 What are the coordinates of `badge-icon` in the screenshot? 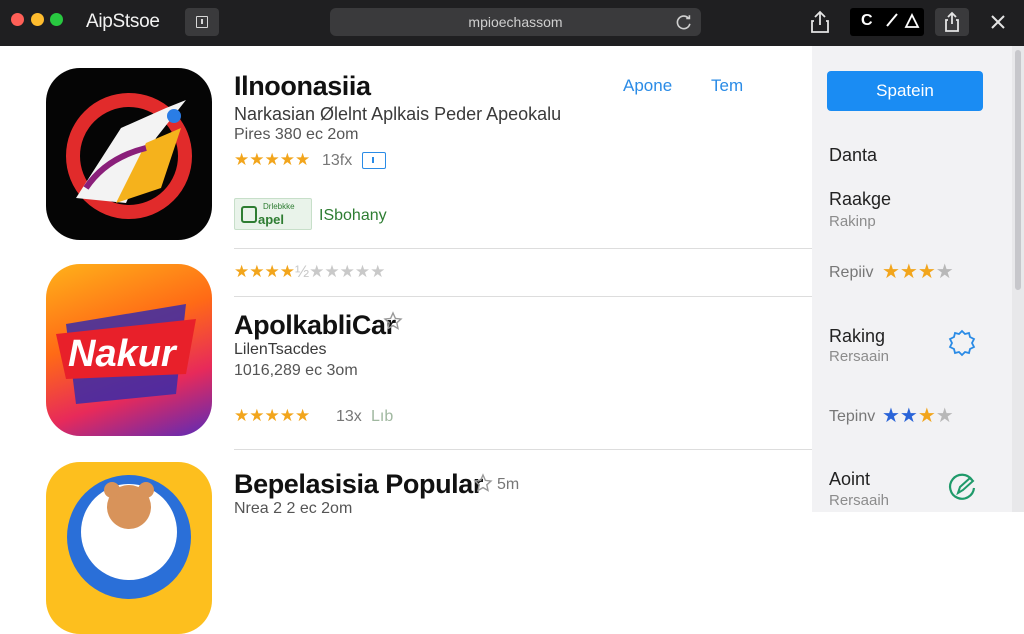 It's located at (249, 214).